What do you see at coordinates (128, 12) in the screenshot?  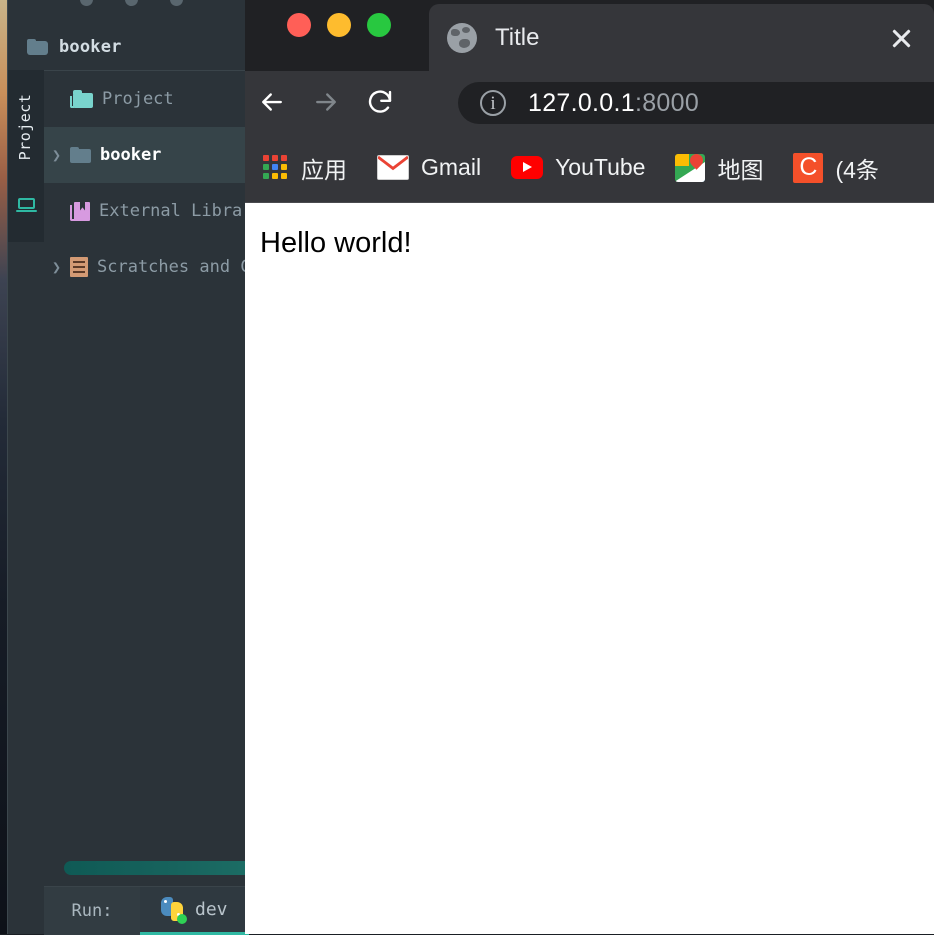 I see `ide-titlebar` at bounding box center [128, 12].